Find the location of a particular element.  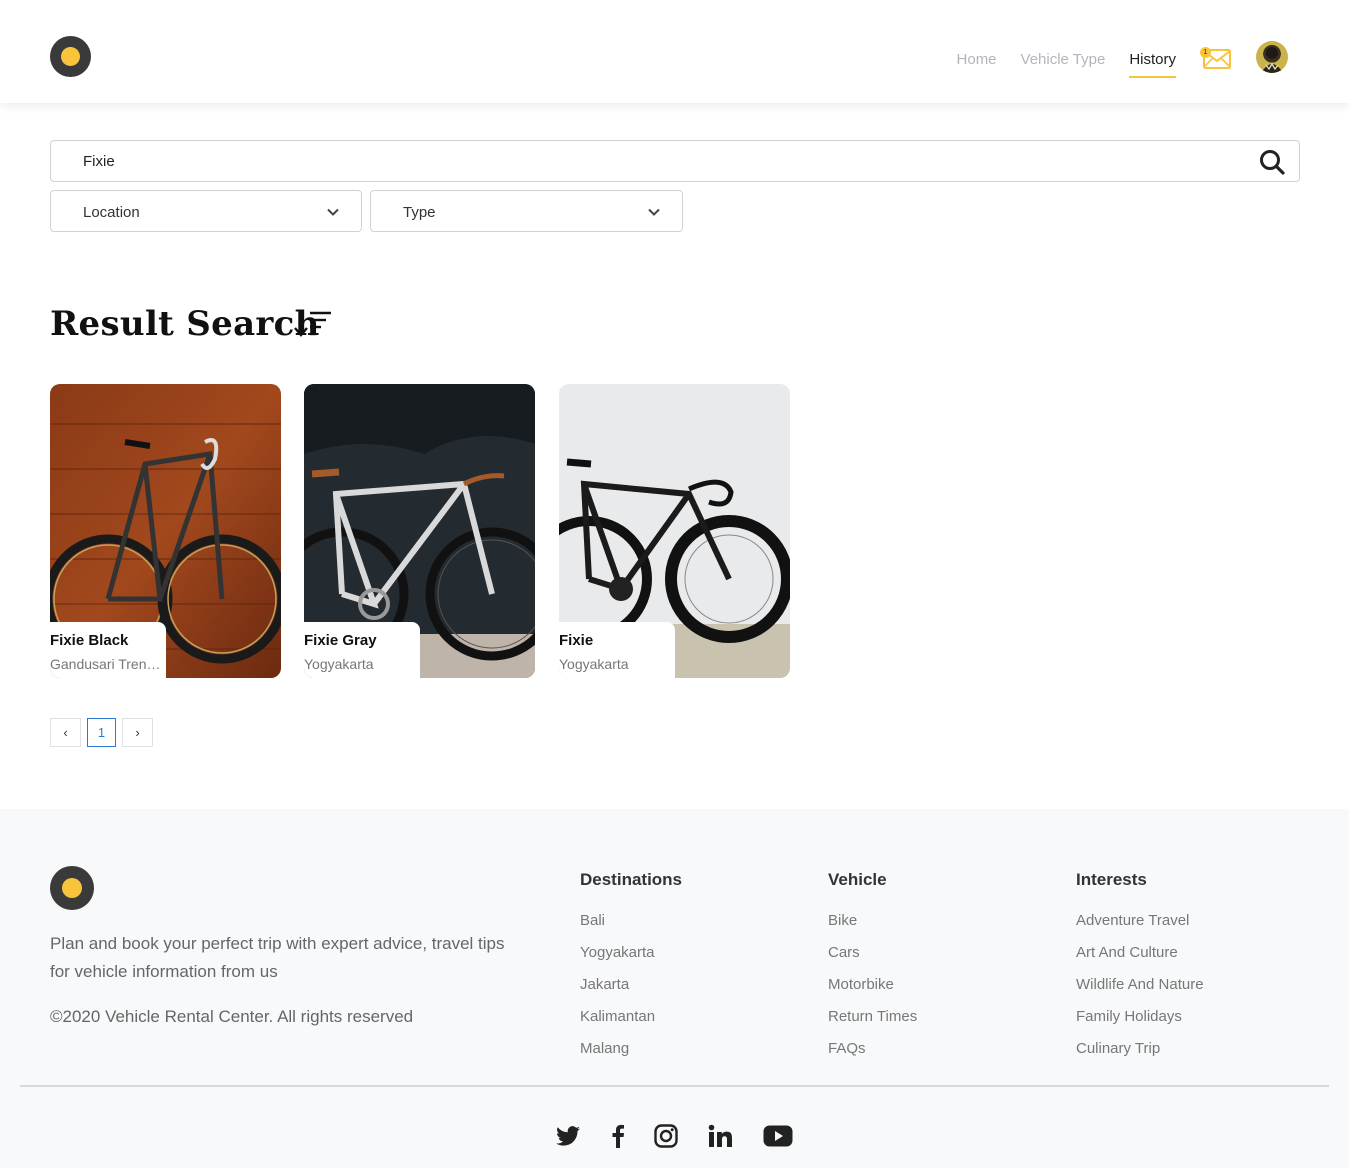

footer-link: Cars is located at coordinates (872, 960).